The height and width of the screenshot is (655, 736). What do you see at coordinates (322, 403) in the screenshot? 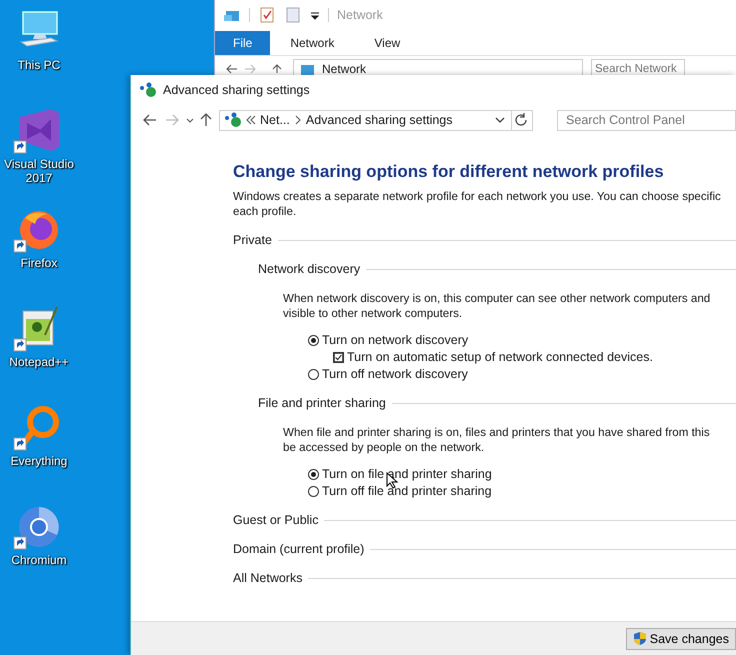
I see `group-header: File and printer sharing` at bounding box center [322, 403].